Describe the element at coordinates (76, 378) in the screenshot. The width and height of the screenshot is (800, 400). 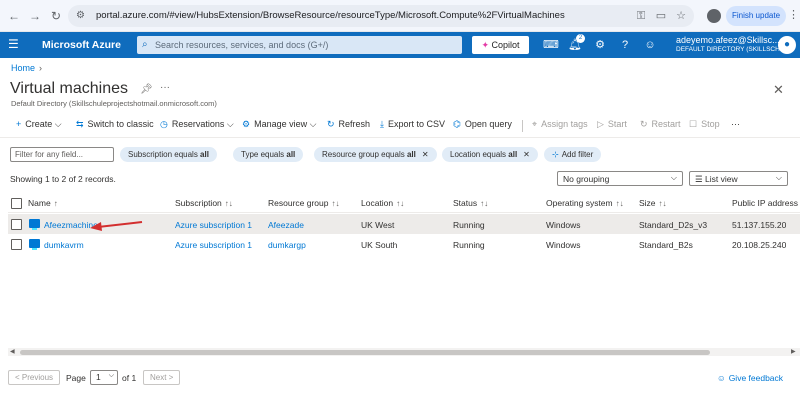
I see `page-label: Page` at that location.